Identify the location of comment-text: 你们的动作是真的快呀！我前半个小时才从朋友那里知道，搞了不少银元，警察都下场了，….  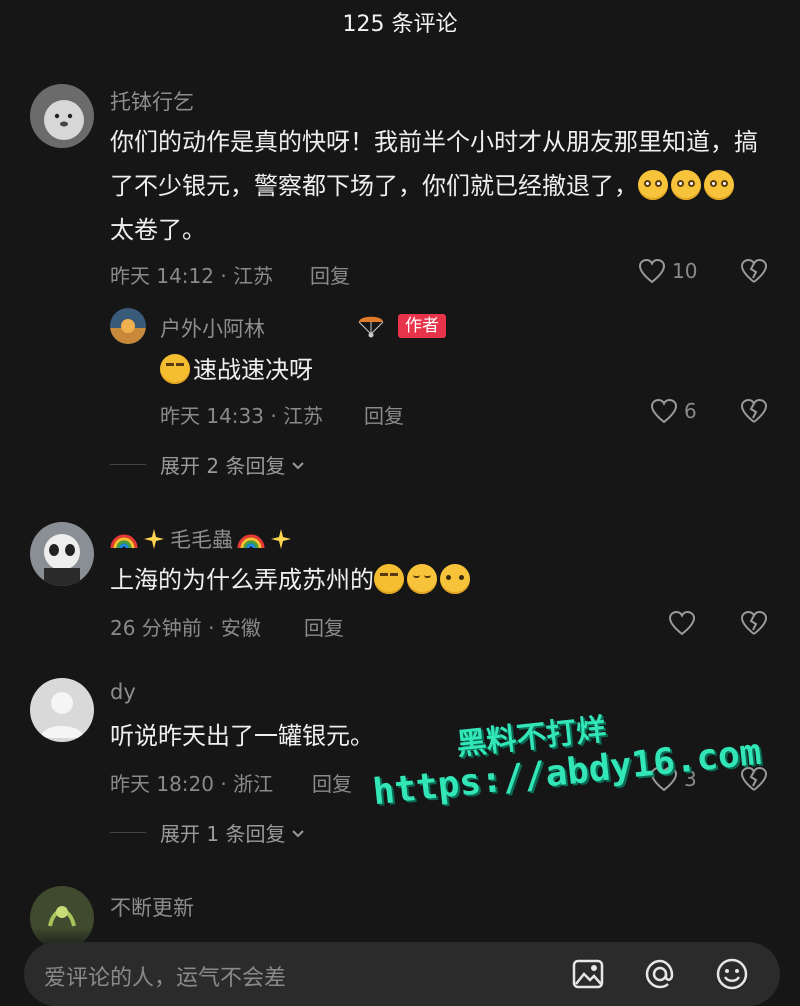
(435, 186).